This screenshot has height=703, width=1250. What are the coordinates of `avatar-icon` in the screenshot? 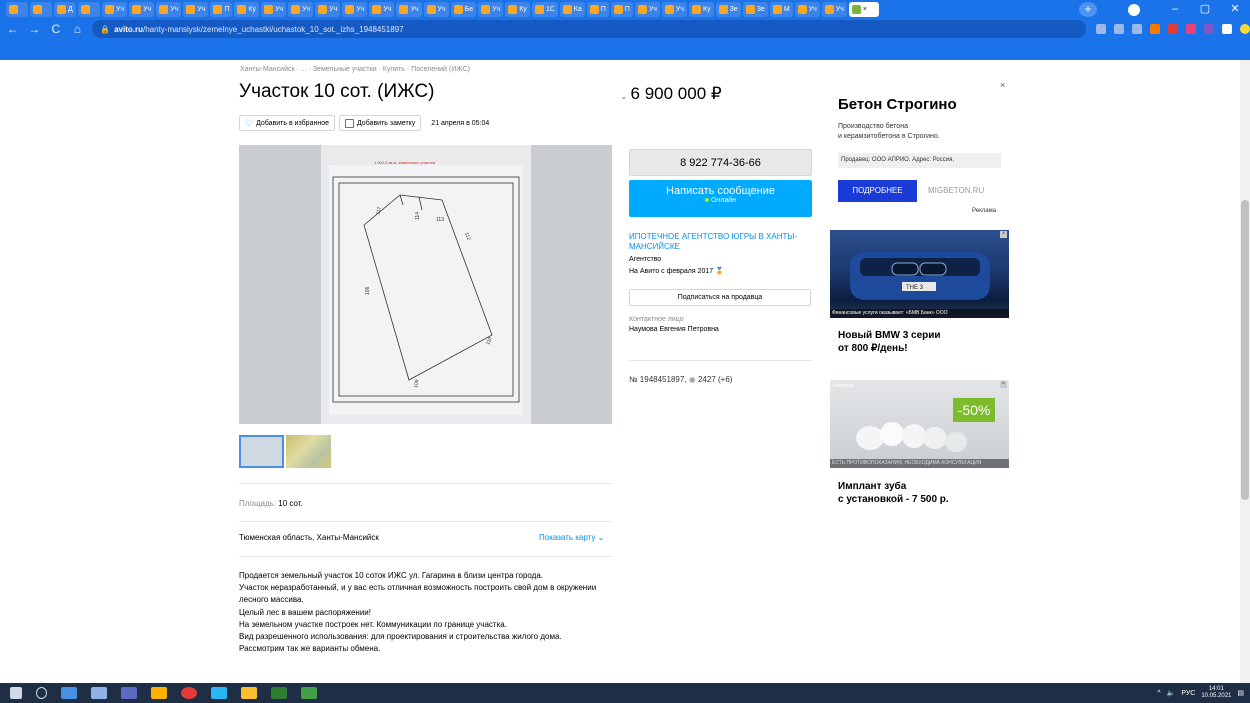 It's located at (1244, 29).